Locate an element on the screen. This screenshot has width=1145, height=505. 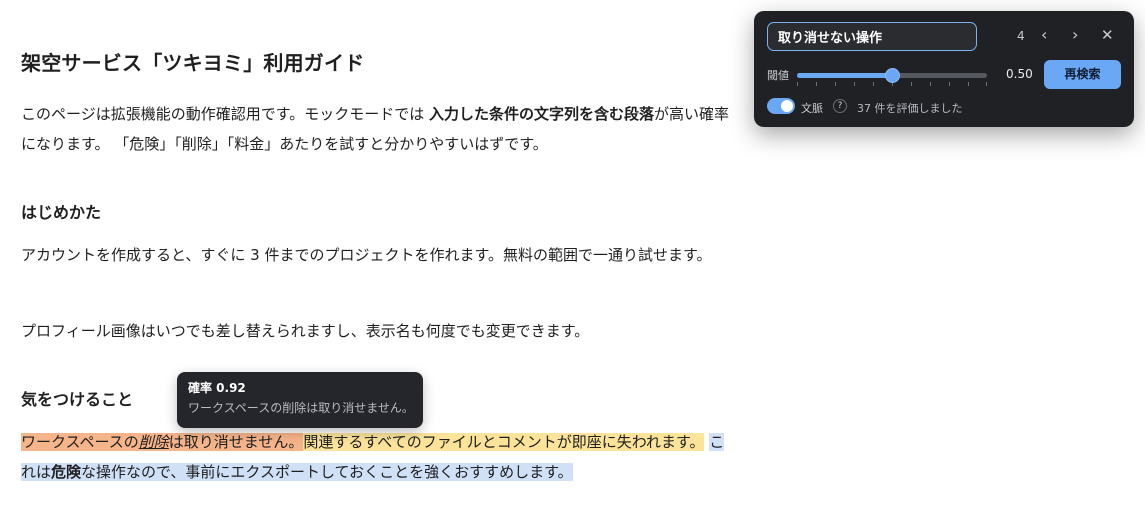
search-panel: 4 ‹ › ✕ 閾値 0.50 再検索 文脈 ? 37 件を評価しました is located at coordinates (944, 69).